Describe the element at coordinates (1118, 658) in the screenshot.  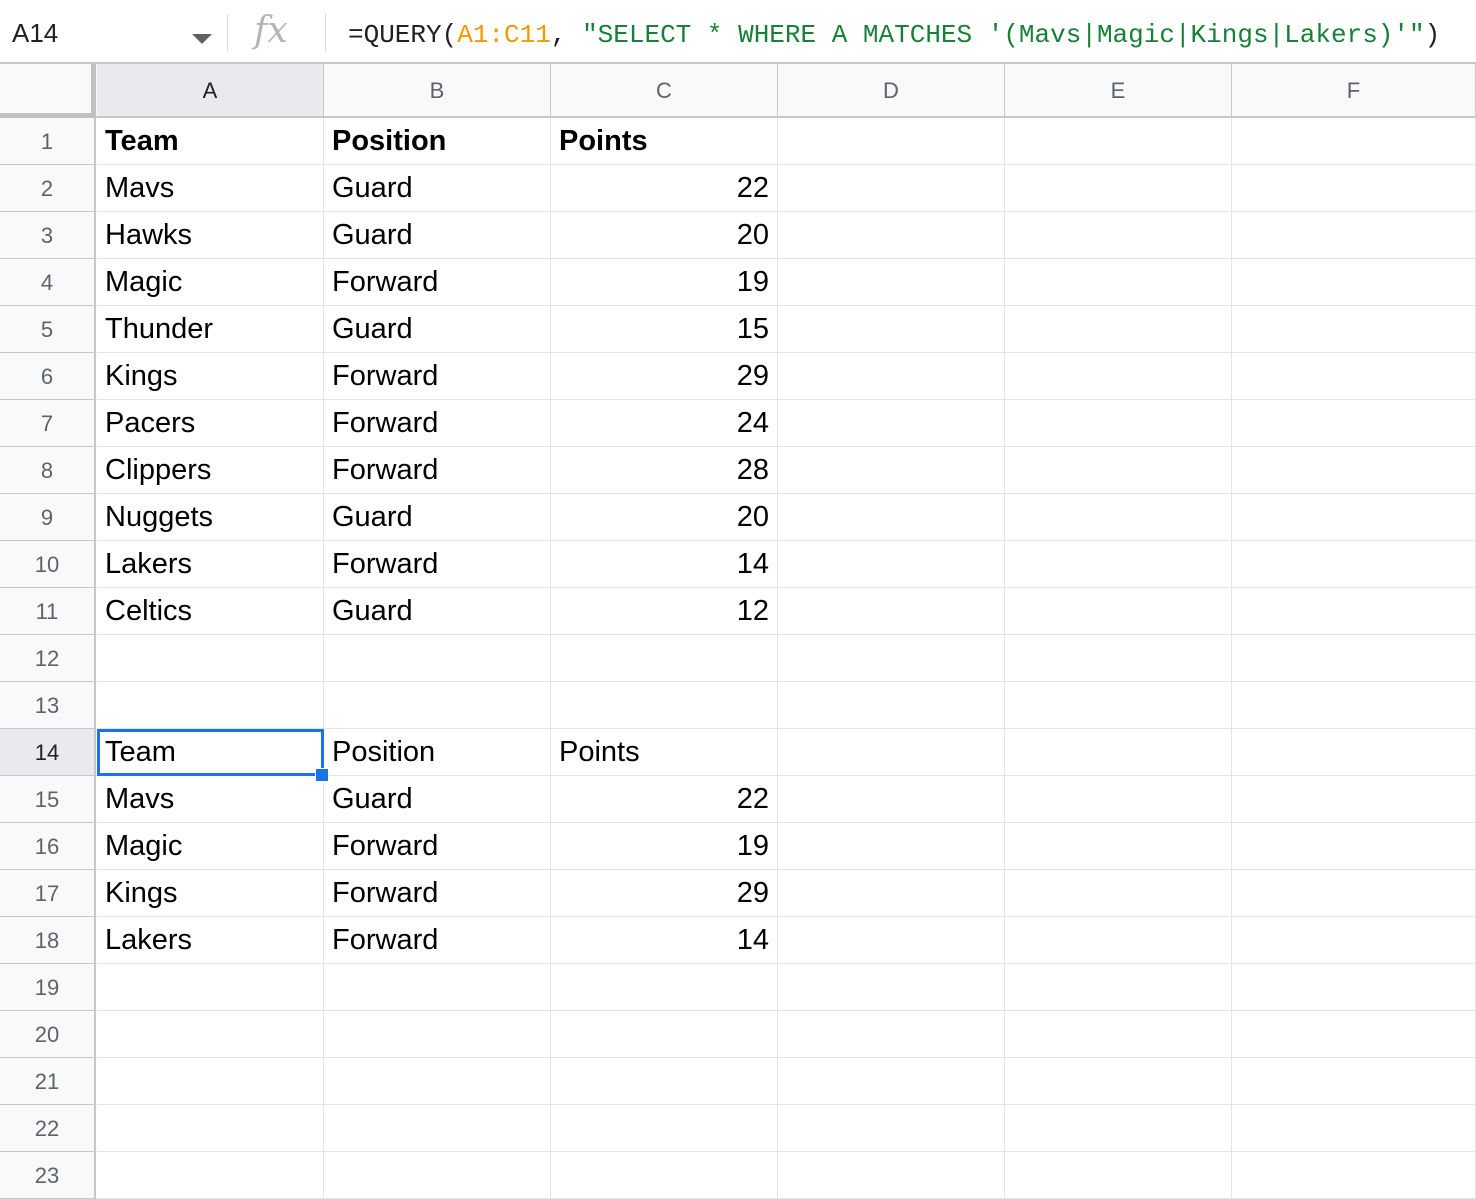
I see `cell-e12` at that location.